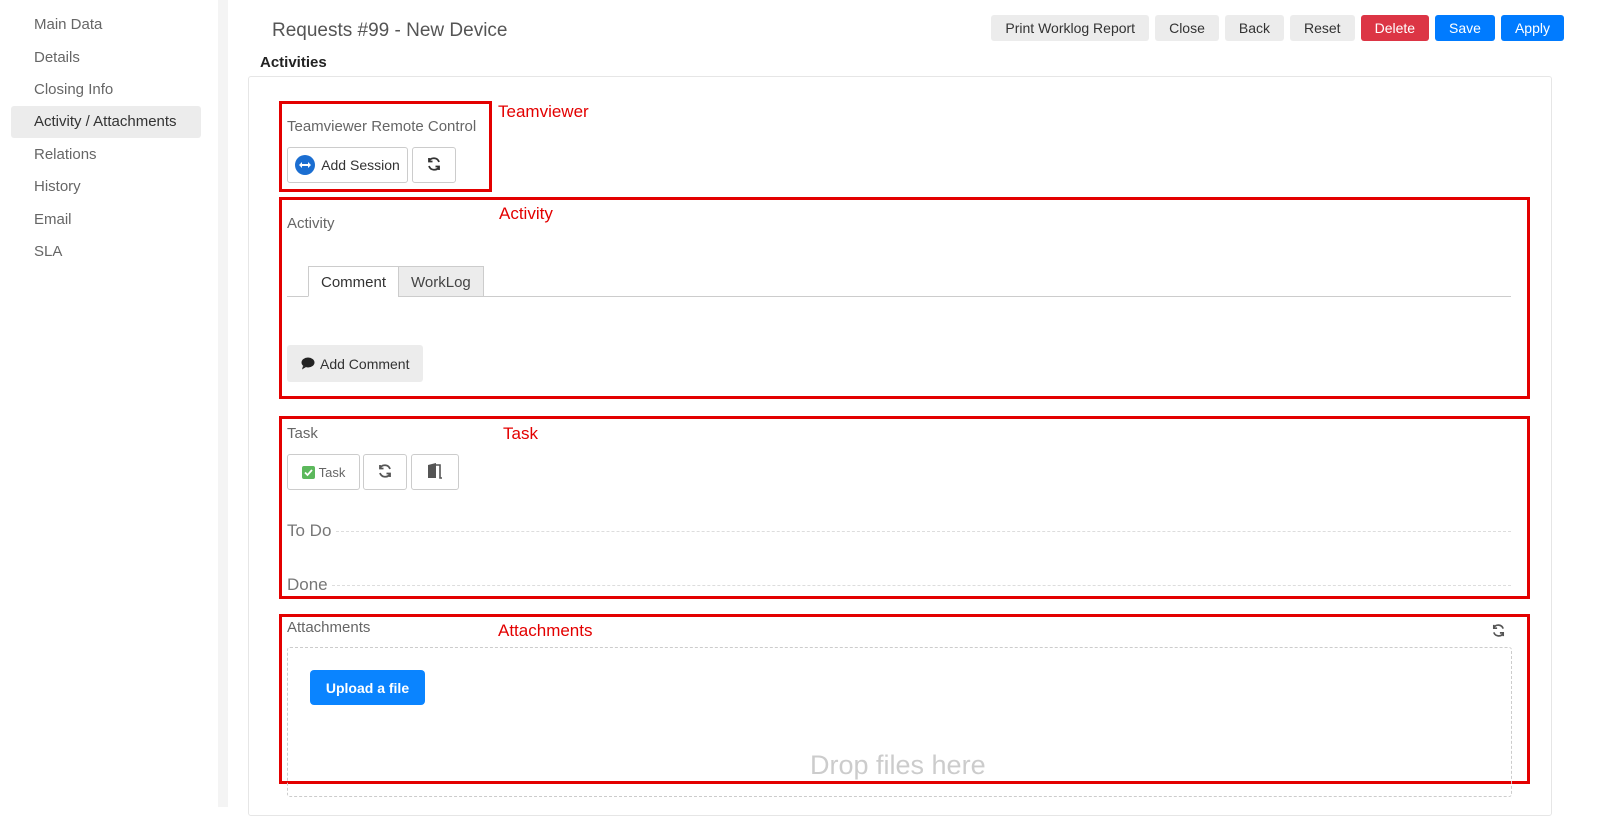  What do you see at coordinates (367, 687) in the screenshot?
I see `upload-file-button: Upload a file` at bounding box center [367, 687].